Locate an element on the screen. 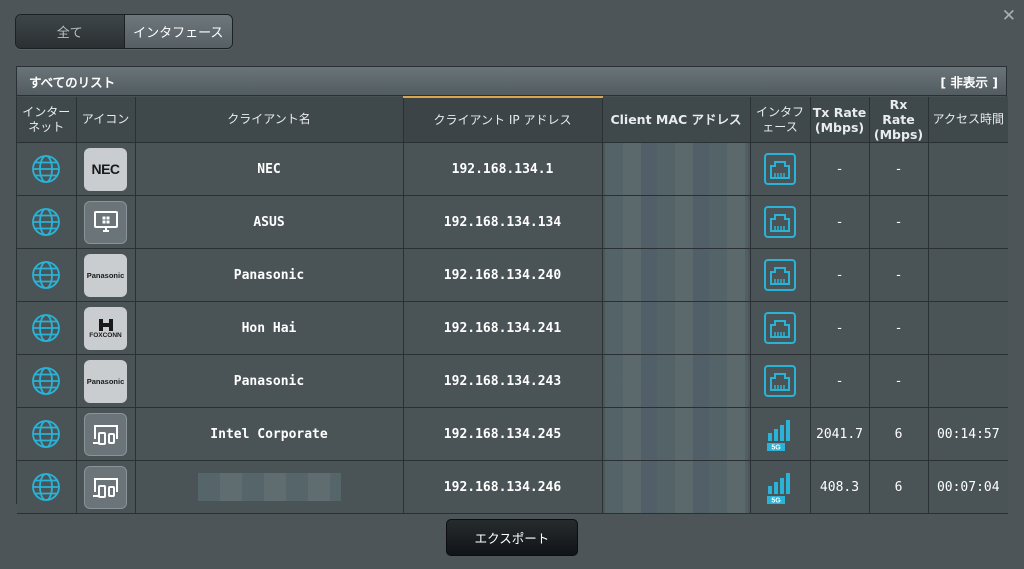 This screenshot has height=569, width=1024. table-row: 192.168.134.246 5G 408.3 6 00:07:04 is located at coordinates (512, 487).